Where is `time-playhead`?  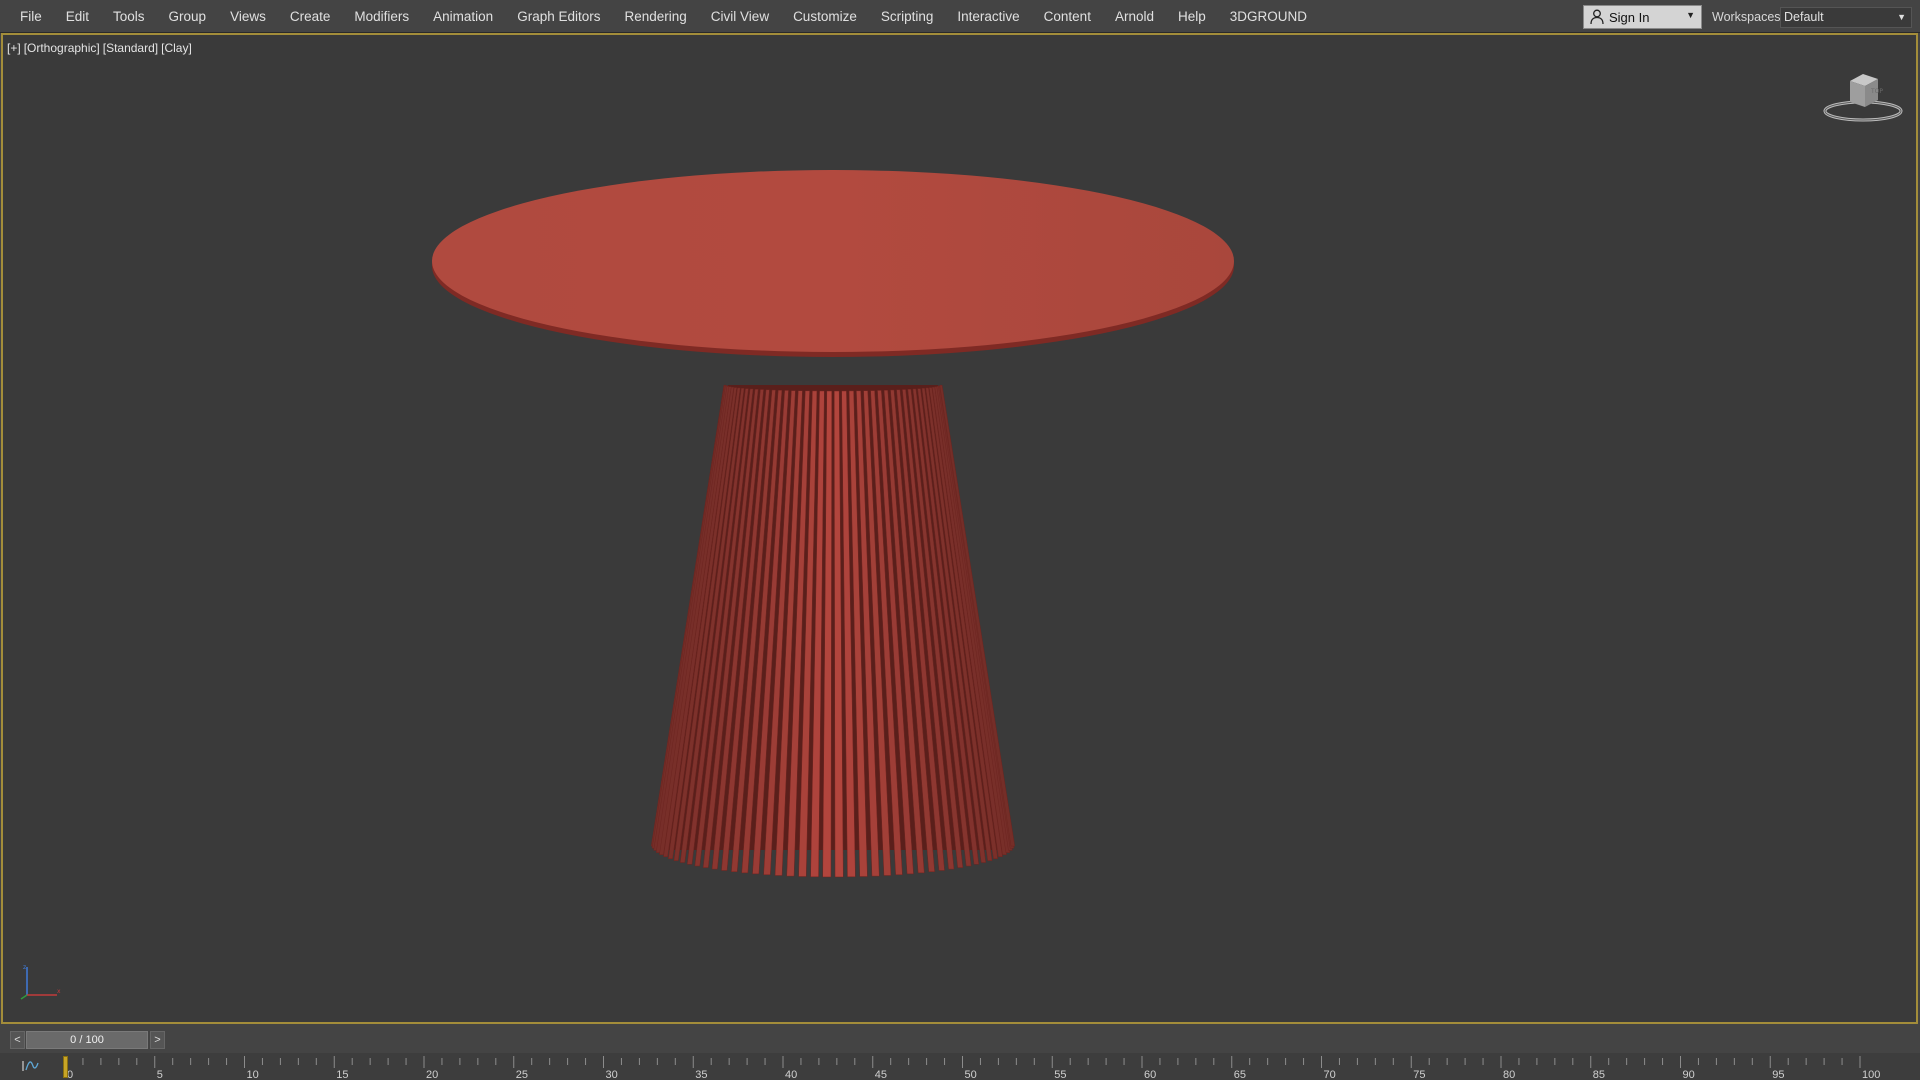
time-playhead is located at coordinates (65, 1067).